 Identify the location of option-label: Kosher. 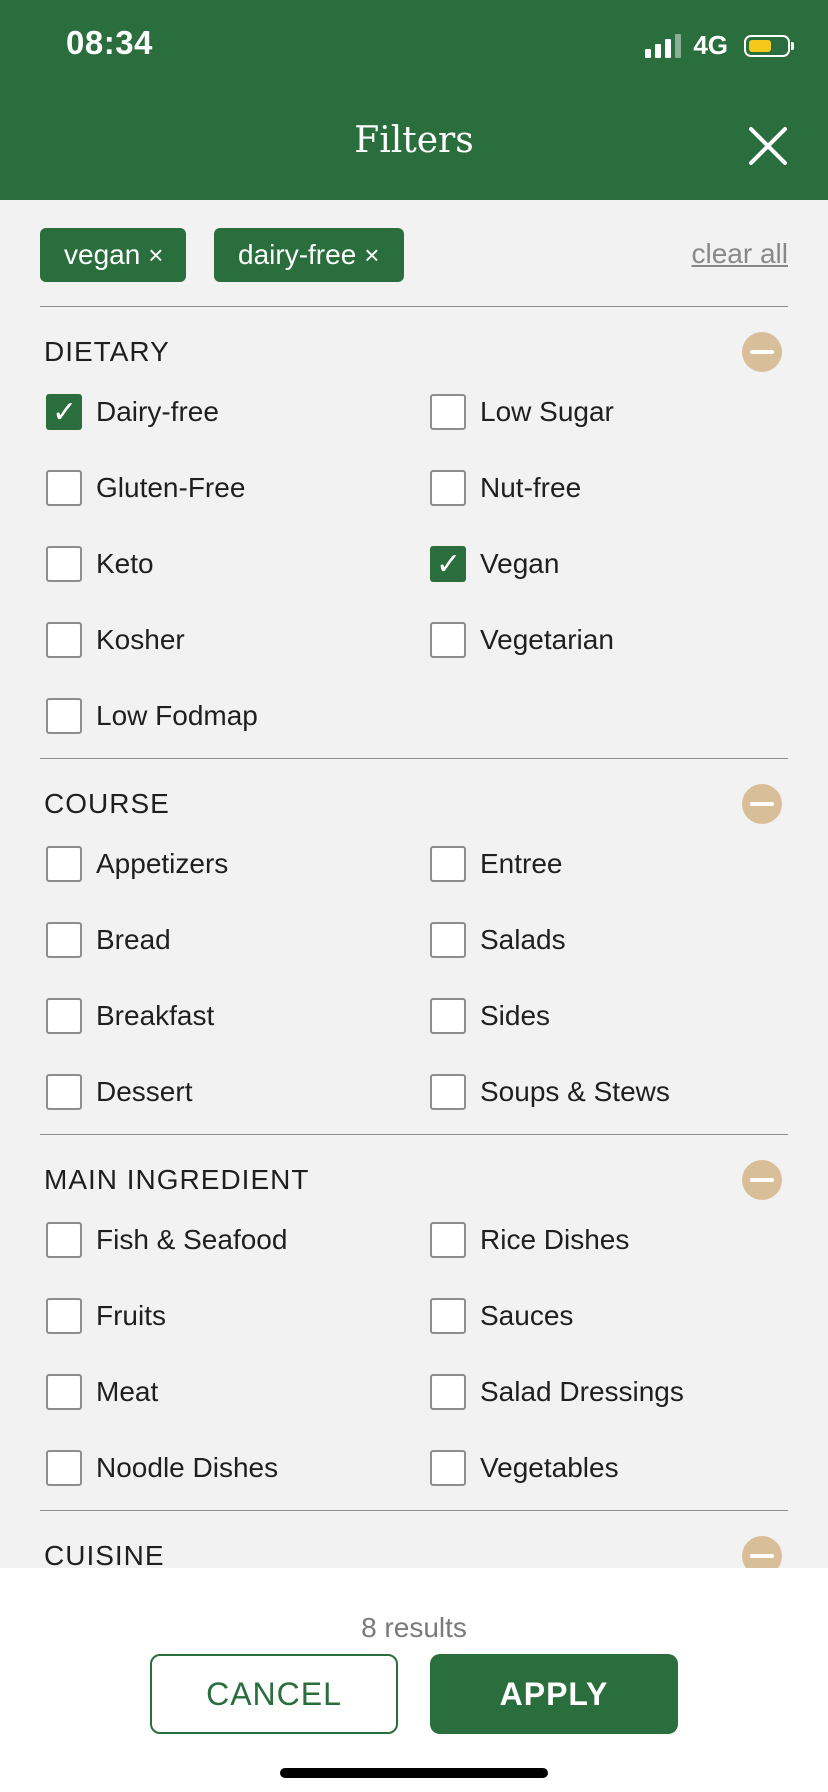
(140, 639).